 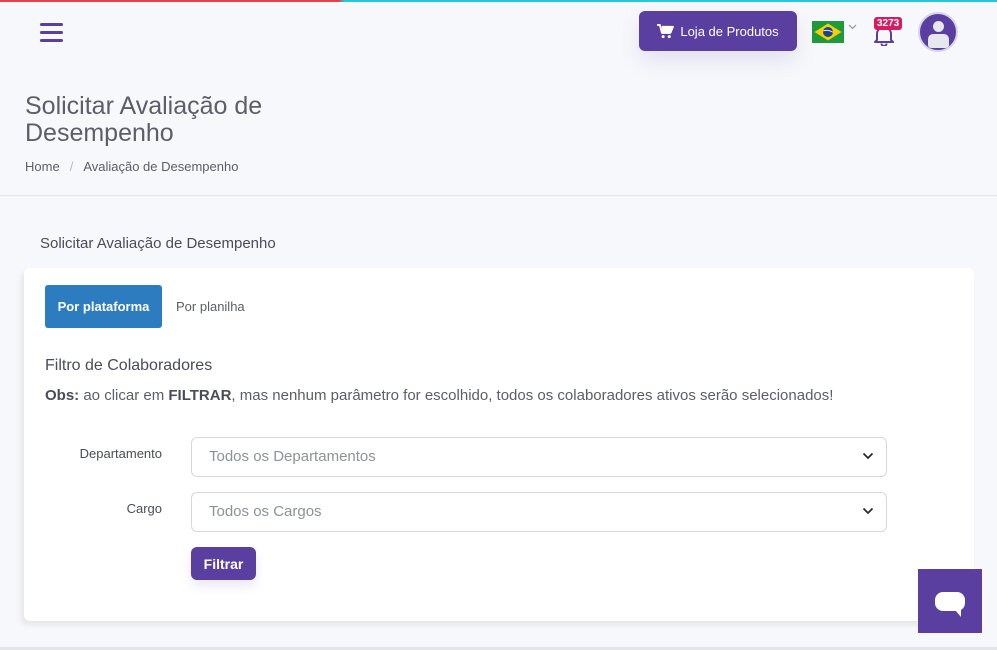 What do you see at coordinates (498, 195) in the screenshot?
I see `header-divider` at bounding box center [498, 195].